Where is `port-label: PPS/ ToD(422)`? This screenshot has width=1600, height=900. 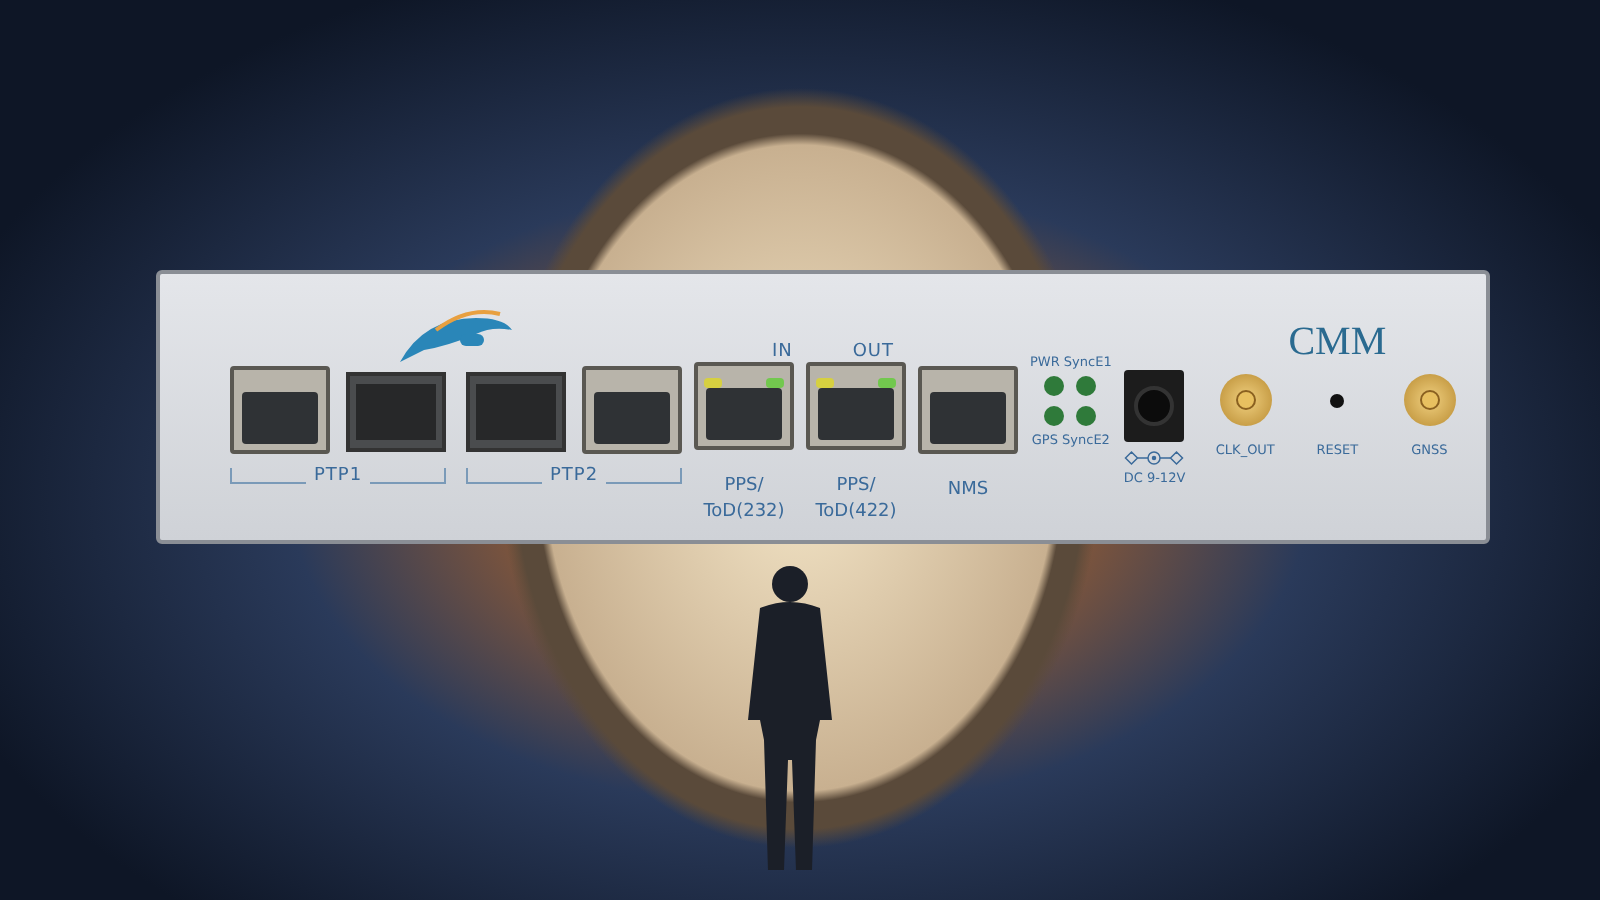 port-label: PPS/ ToD(422) is located at coordinates (856, 500).